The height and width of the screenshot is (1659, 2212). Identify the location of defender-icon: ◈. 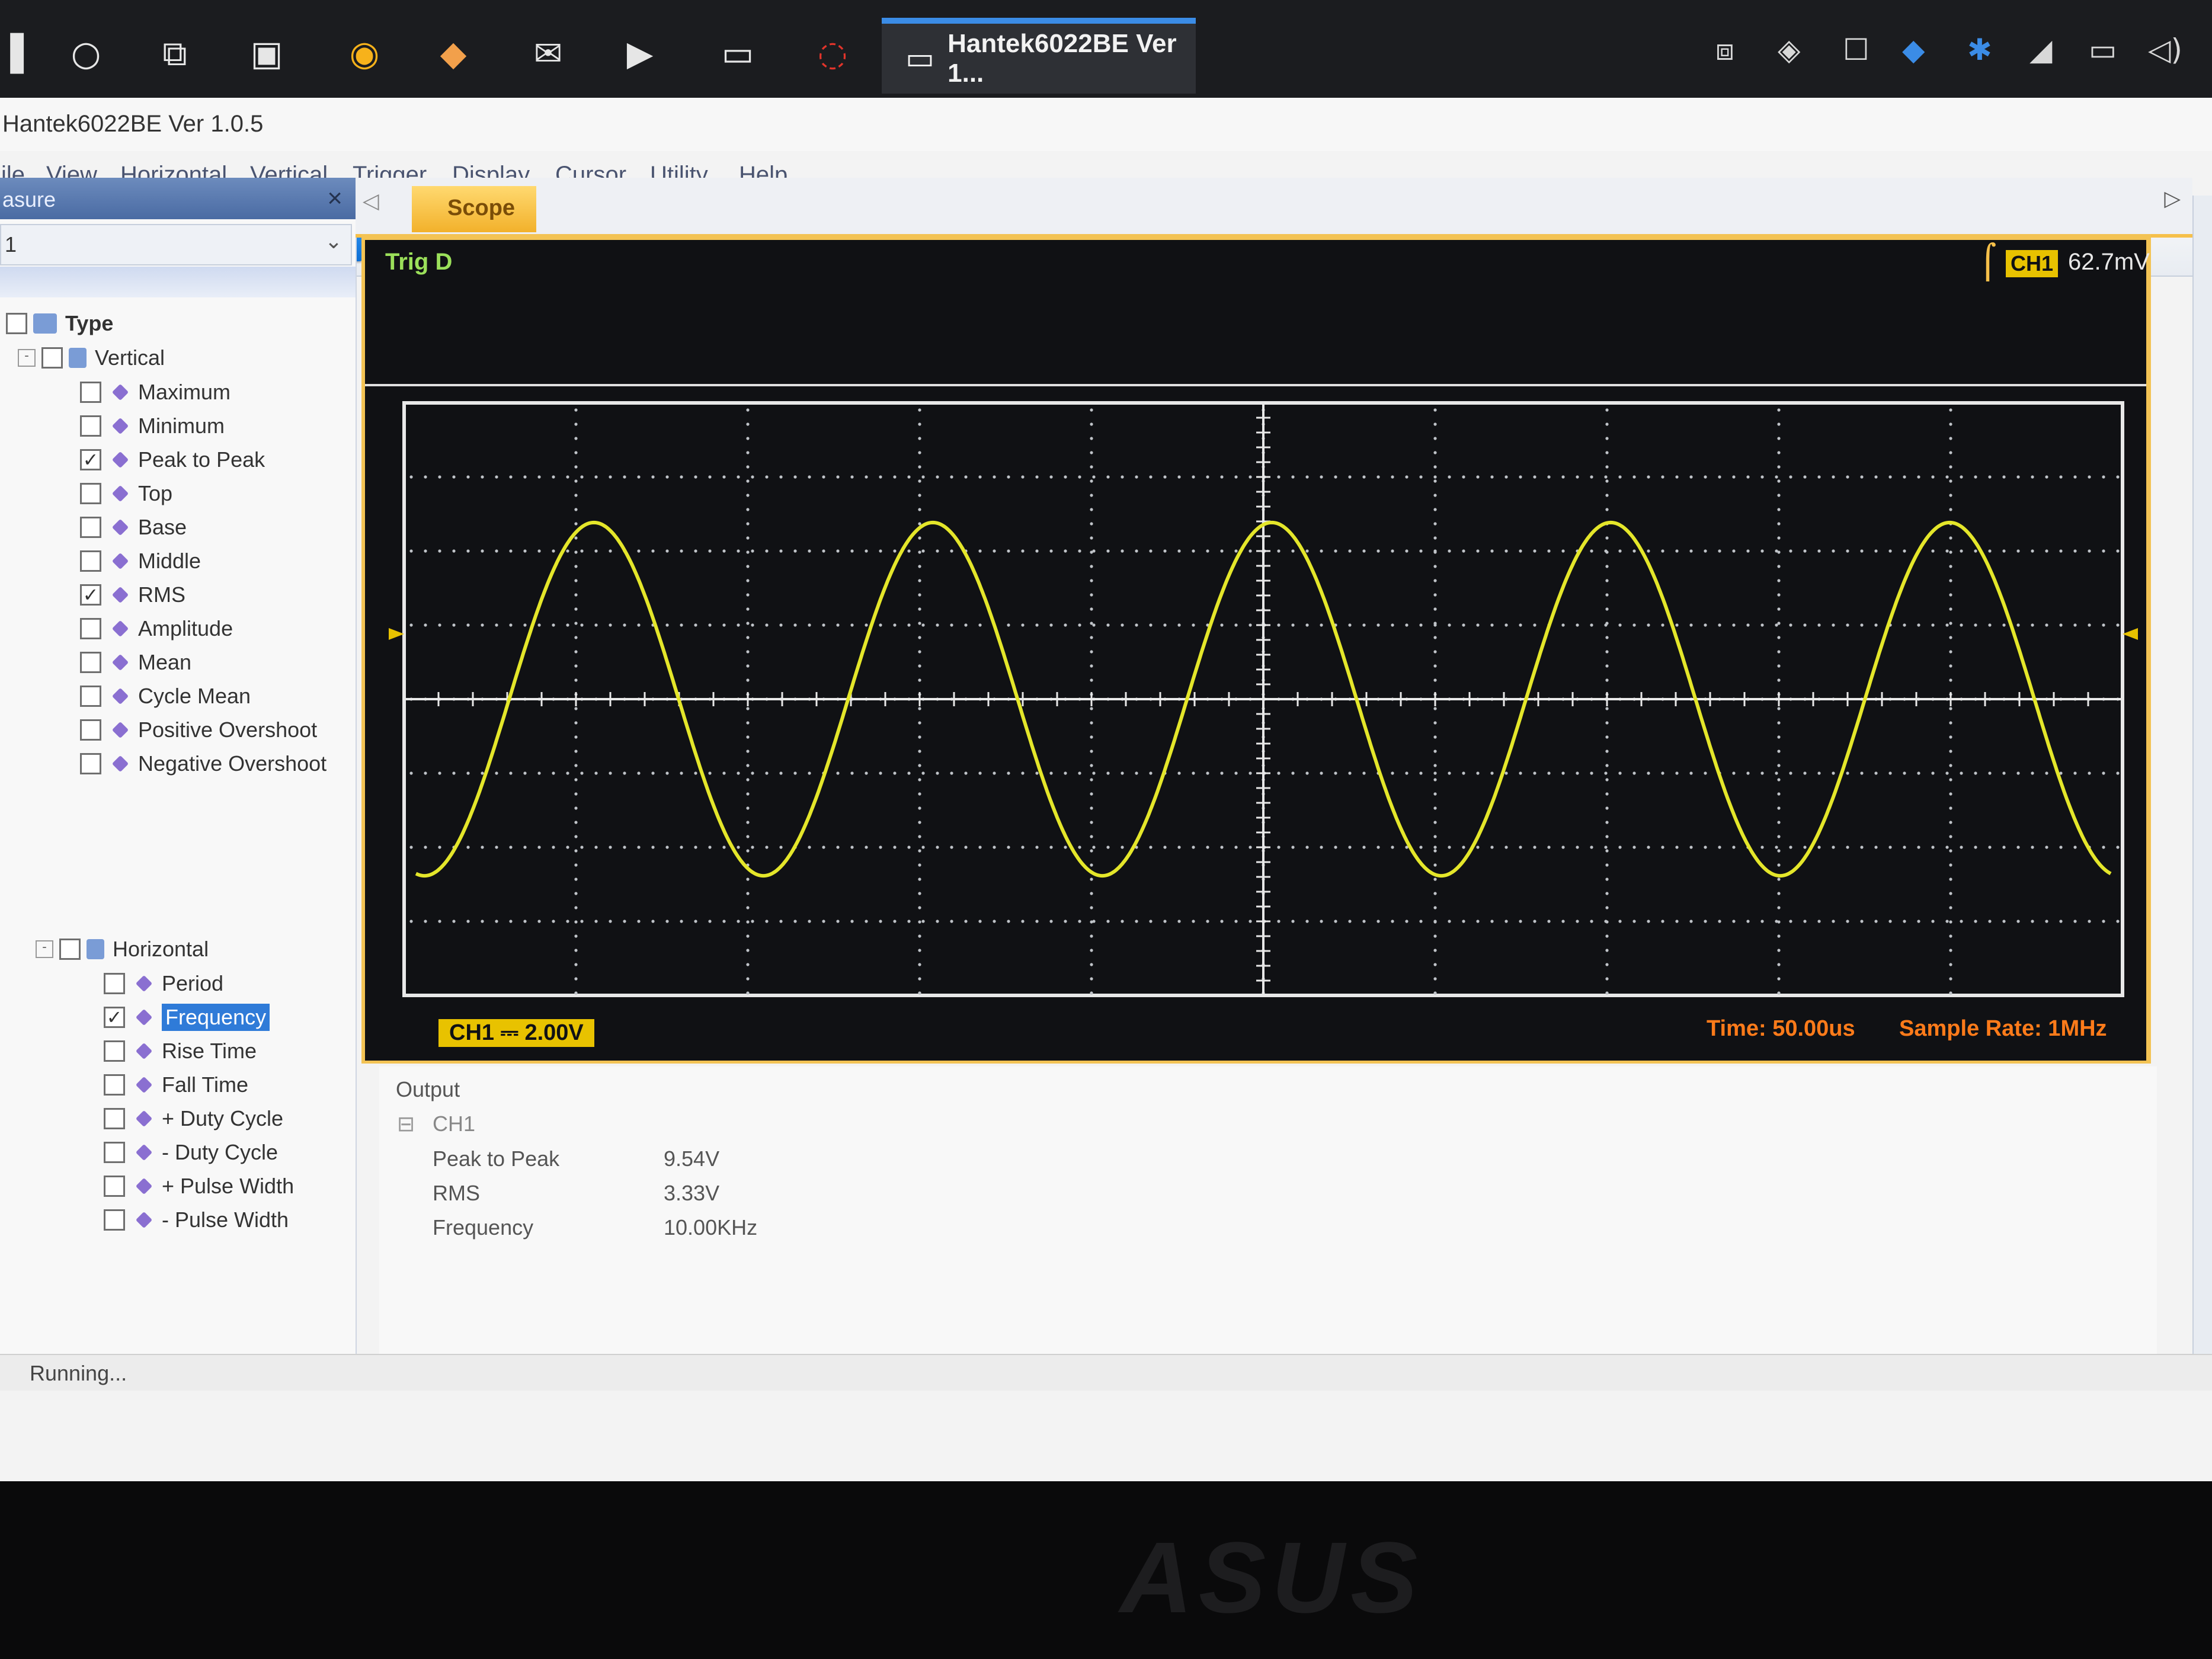
(1789, 50).